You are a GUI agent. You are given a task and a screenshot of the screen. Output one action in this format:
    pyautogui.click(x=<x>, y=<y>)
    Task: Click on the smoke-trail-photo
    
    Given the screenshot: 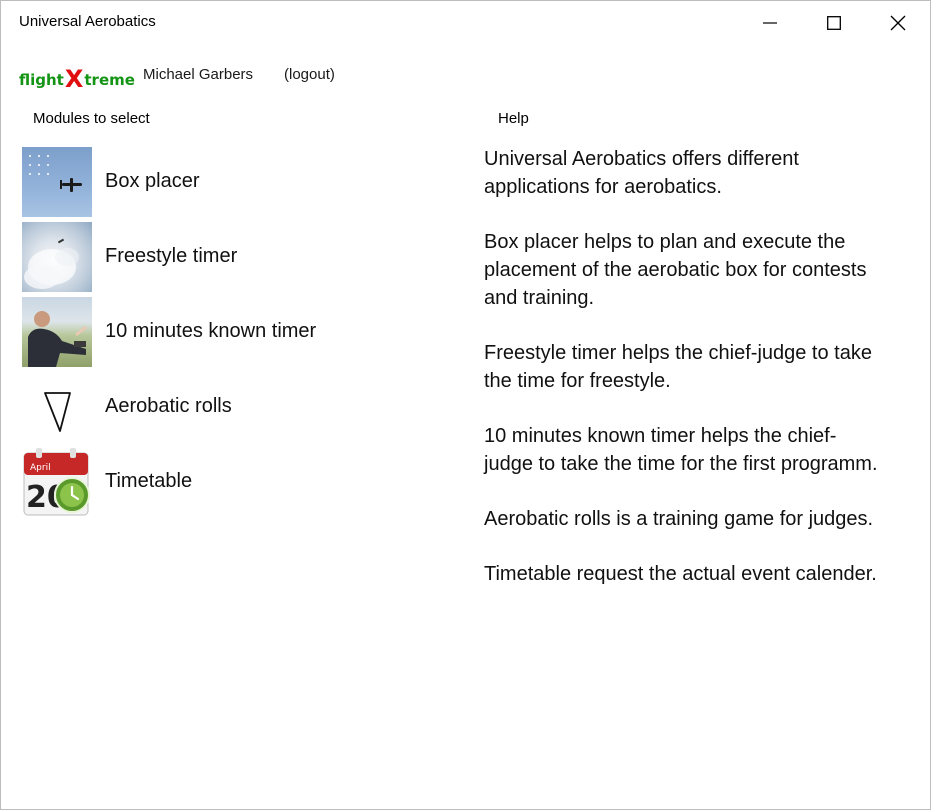 What is the action you would take?
    pyautogui.click(x=57, y=256)
    